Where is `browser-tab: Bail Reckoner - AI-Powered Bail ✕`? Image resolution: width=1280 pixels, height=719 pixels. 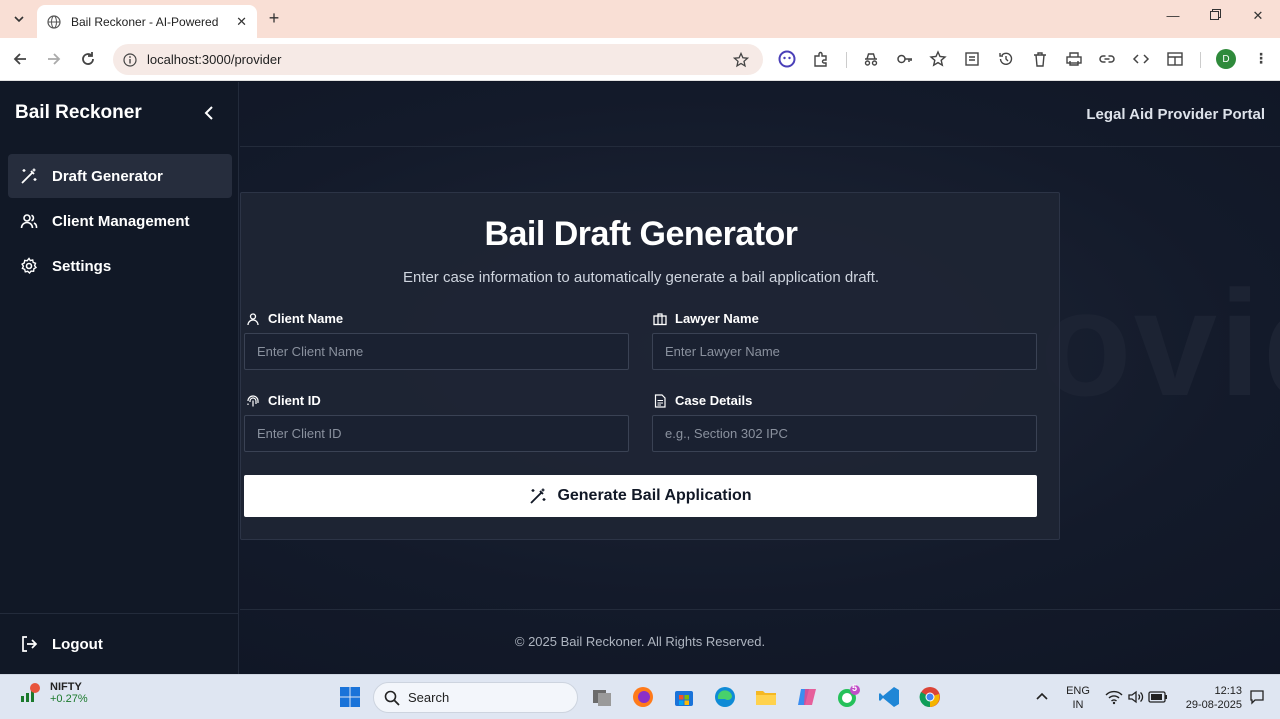 browser-tab: Bail Reckoner - AI-Powered Bail ✕ is located at coordinates (147, 21).